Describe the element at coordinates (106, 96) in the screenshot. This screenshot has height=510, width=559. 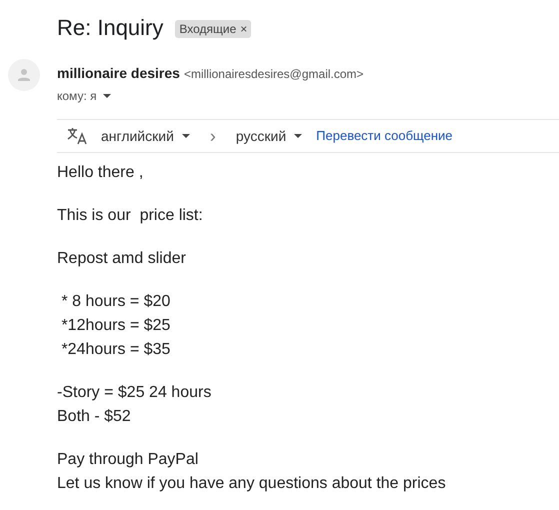
I see `recipient-details-caret-icon` at that location.